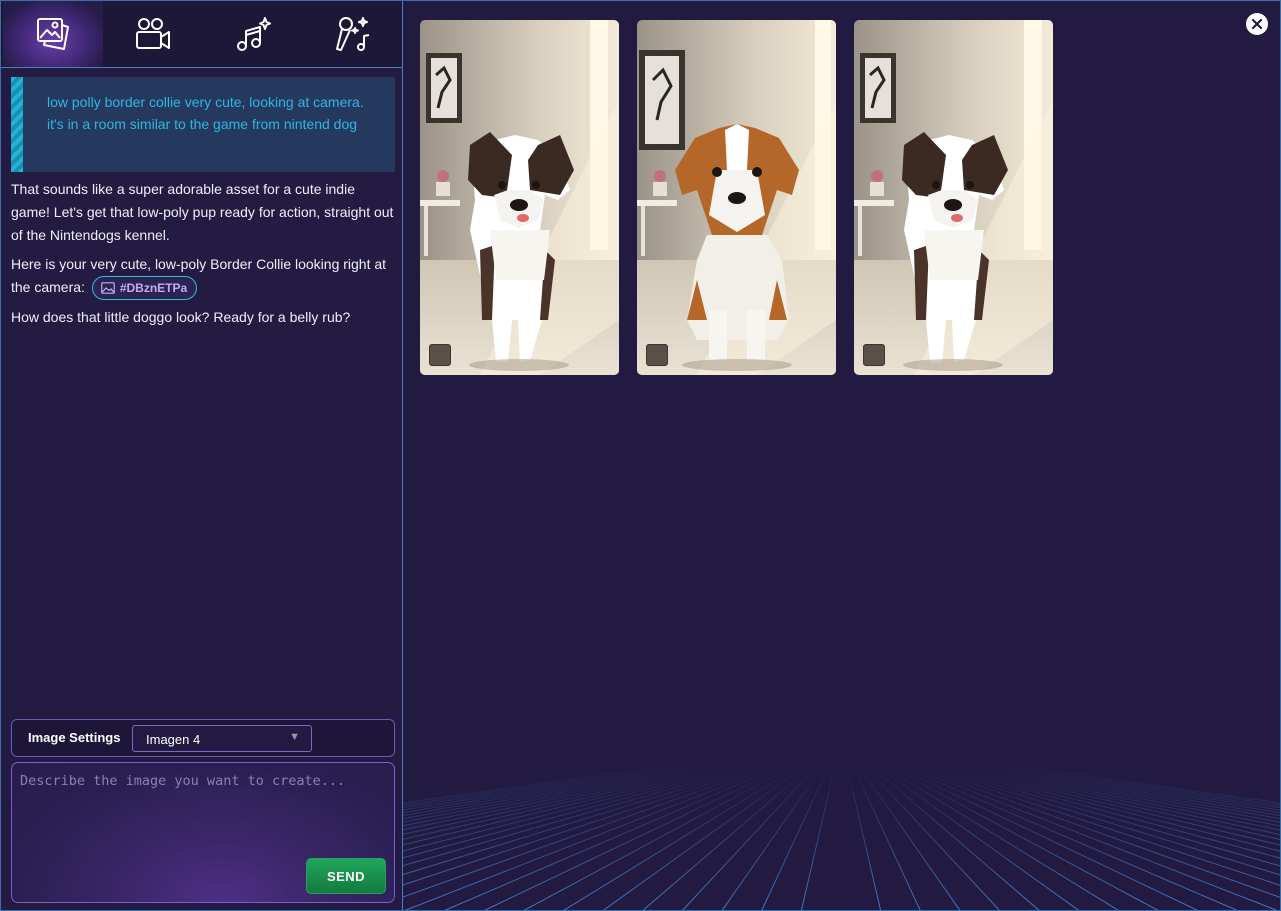 This screenshot has height=911, width=1281. I want to click on video-camera-icon, so click(153, 33).